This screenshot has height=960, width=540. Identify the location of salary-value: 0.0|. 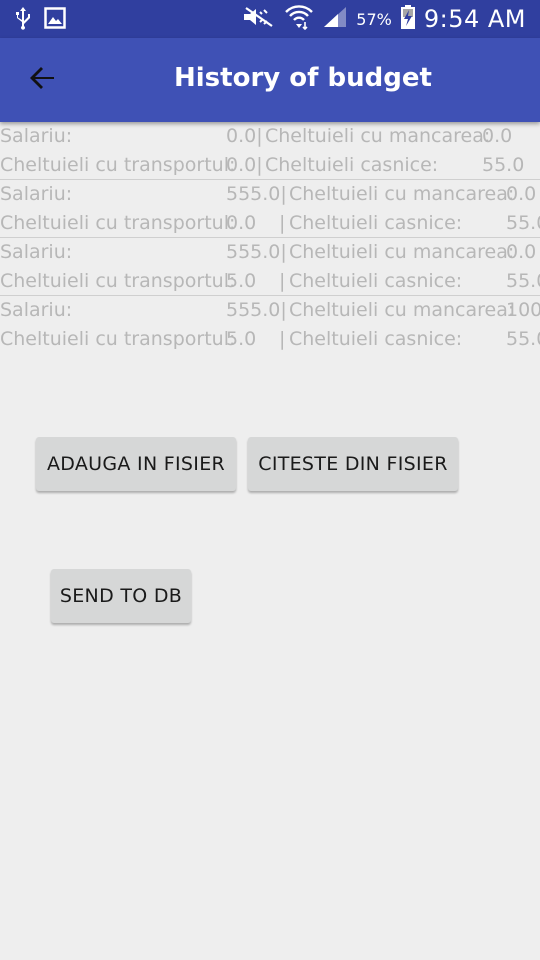
(244, 136).